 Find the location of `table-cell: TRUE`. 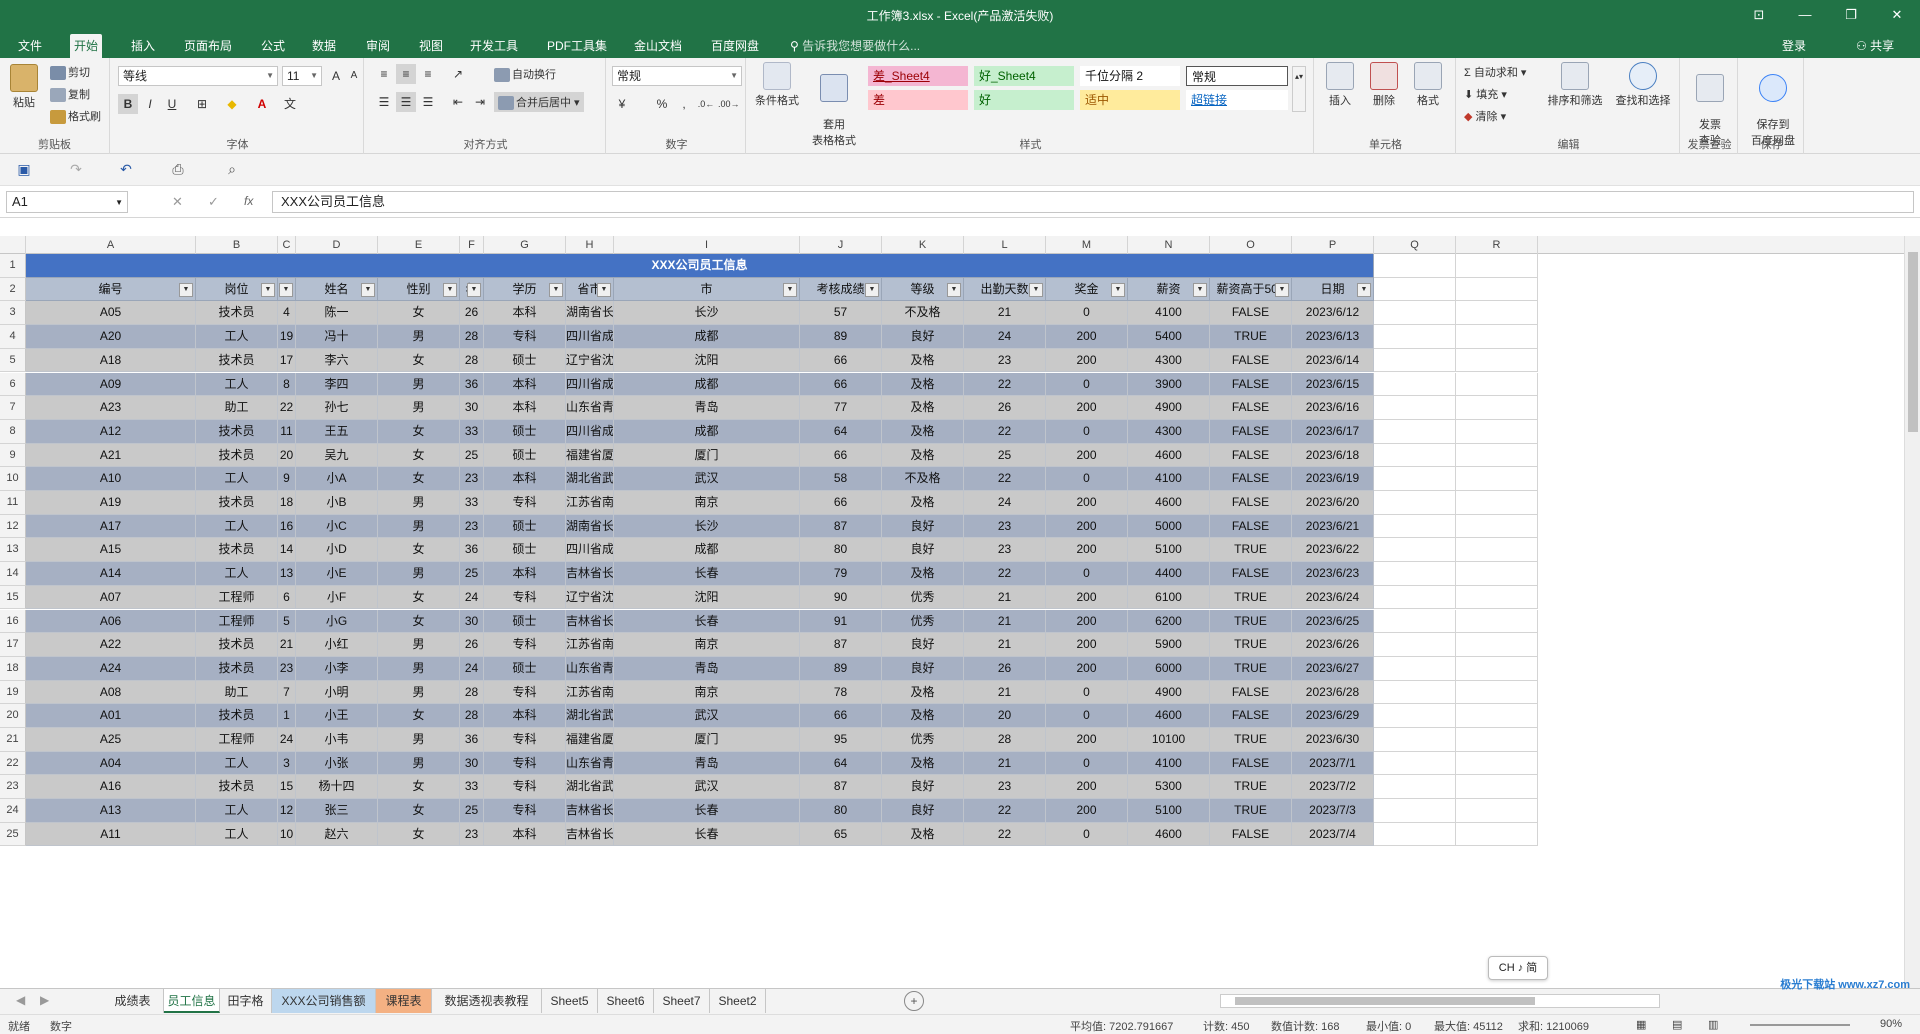

table-cell: TRUE is located at coordinates (1251, 740).